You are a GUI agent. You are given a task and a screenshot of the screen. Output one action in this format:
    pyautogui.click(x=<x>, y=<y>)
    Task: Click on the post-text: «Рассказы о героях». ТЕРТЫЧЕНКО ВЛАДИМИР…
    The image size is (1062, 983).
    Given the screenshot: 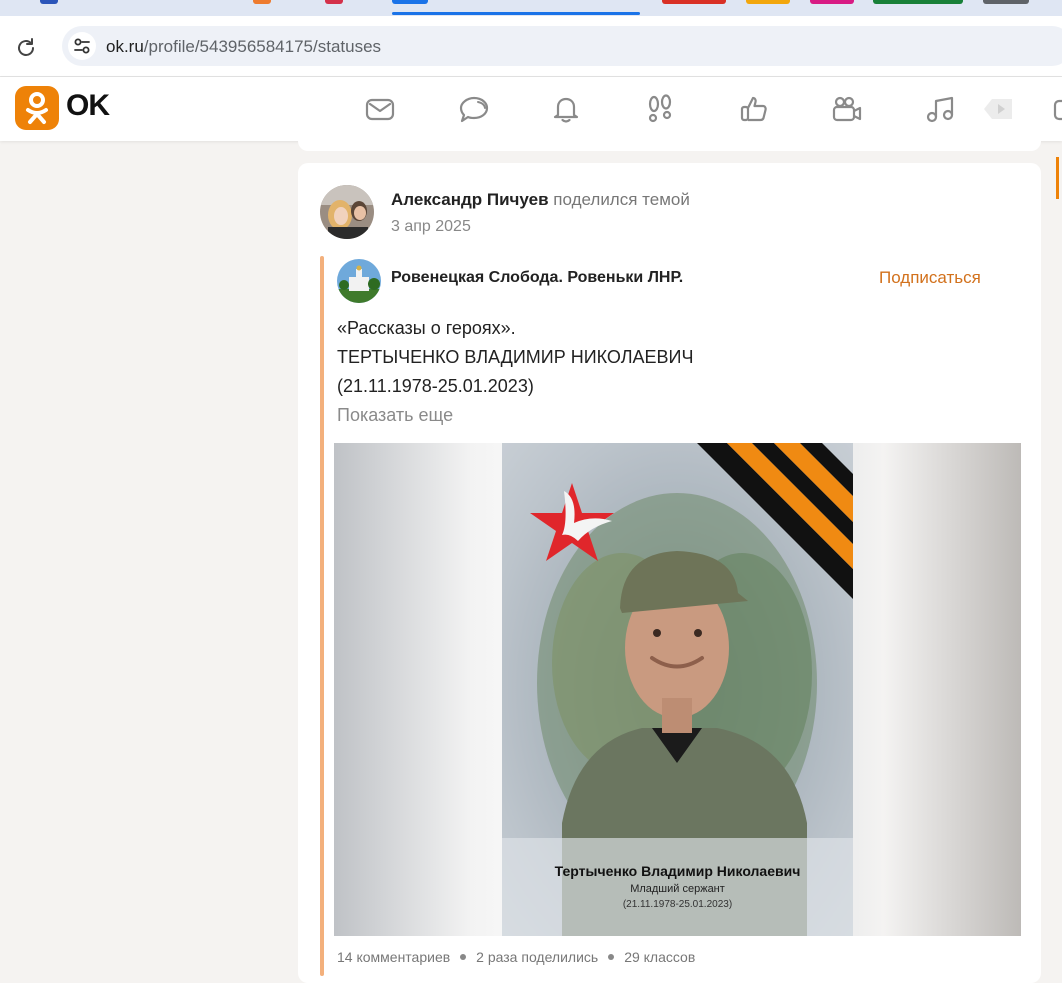 What is the action you would take?
    pyautogui.click(x=515, y=357)
    